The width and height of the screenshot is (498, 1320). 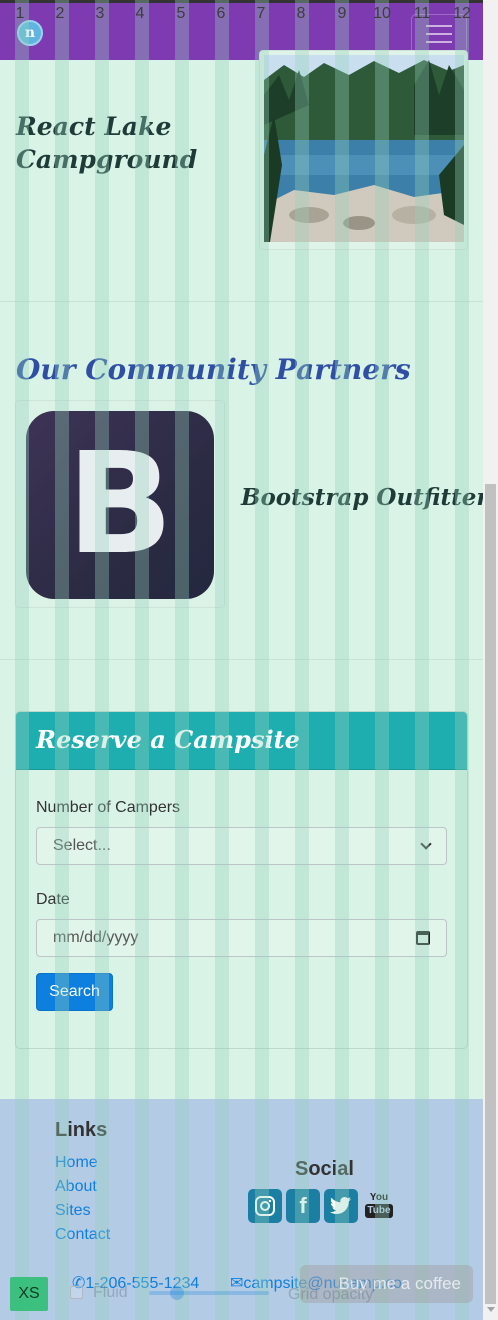 I want to click on facebook-icon: f, so click(x=303, y=1206).